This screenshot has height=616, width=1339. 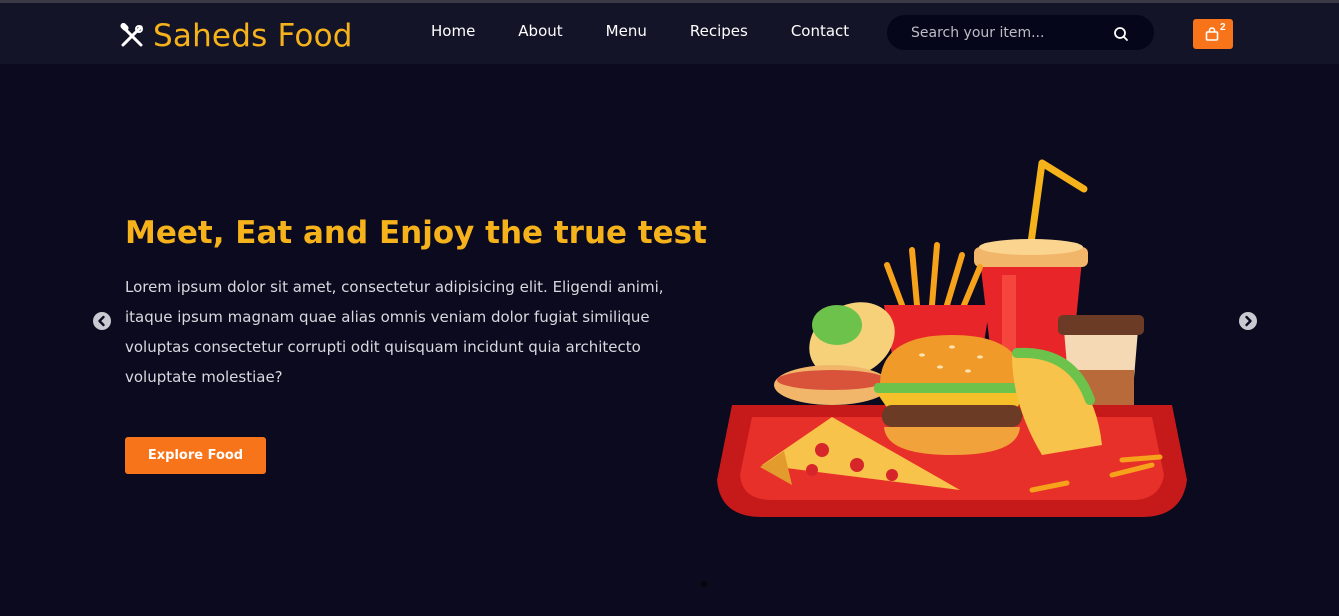 I want to click on main-nav: Home About Menu Recipes Contact, so click(x=661, y=31).